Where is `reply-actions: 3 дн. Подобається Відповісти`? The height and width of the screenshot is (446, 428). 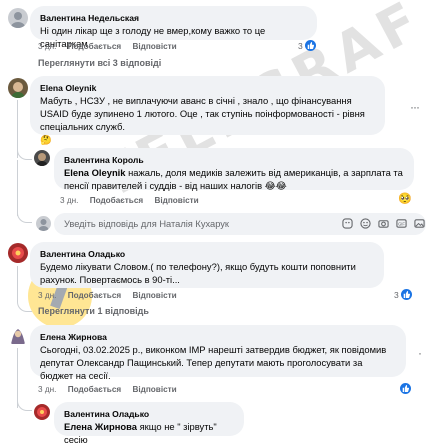 reply-actions: 3 дн. Подобається Відповісти is located at coordinates (134, 200).